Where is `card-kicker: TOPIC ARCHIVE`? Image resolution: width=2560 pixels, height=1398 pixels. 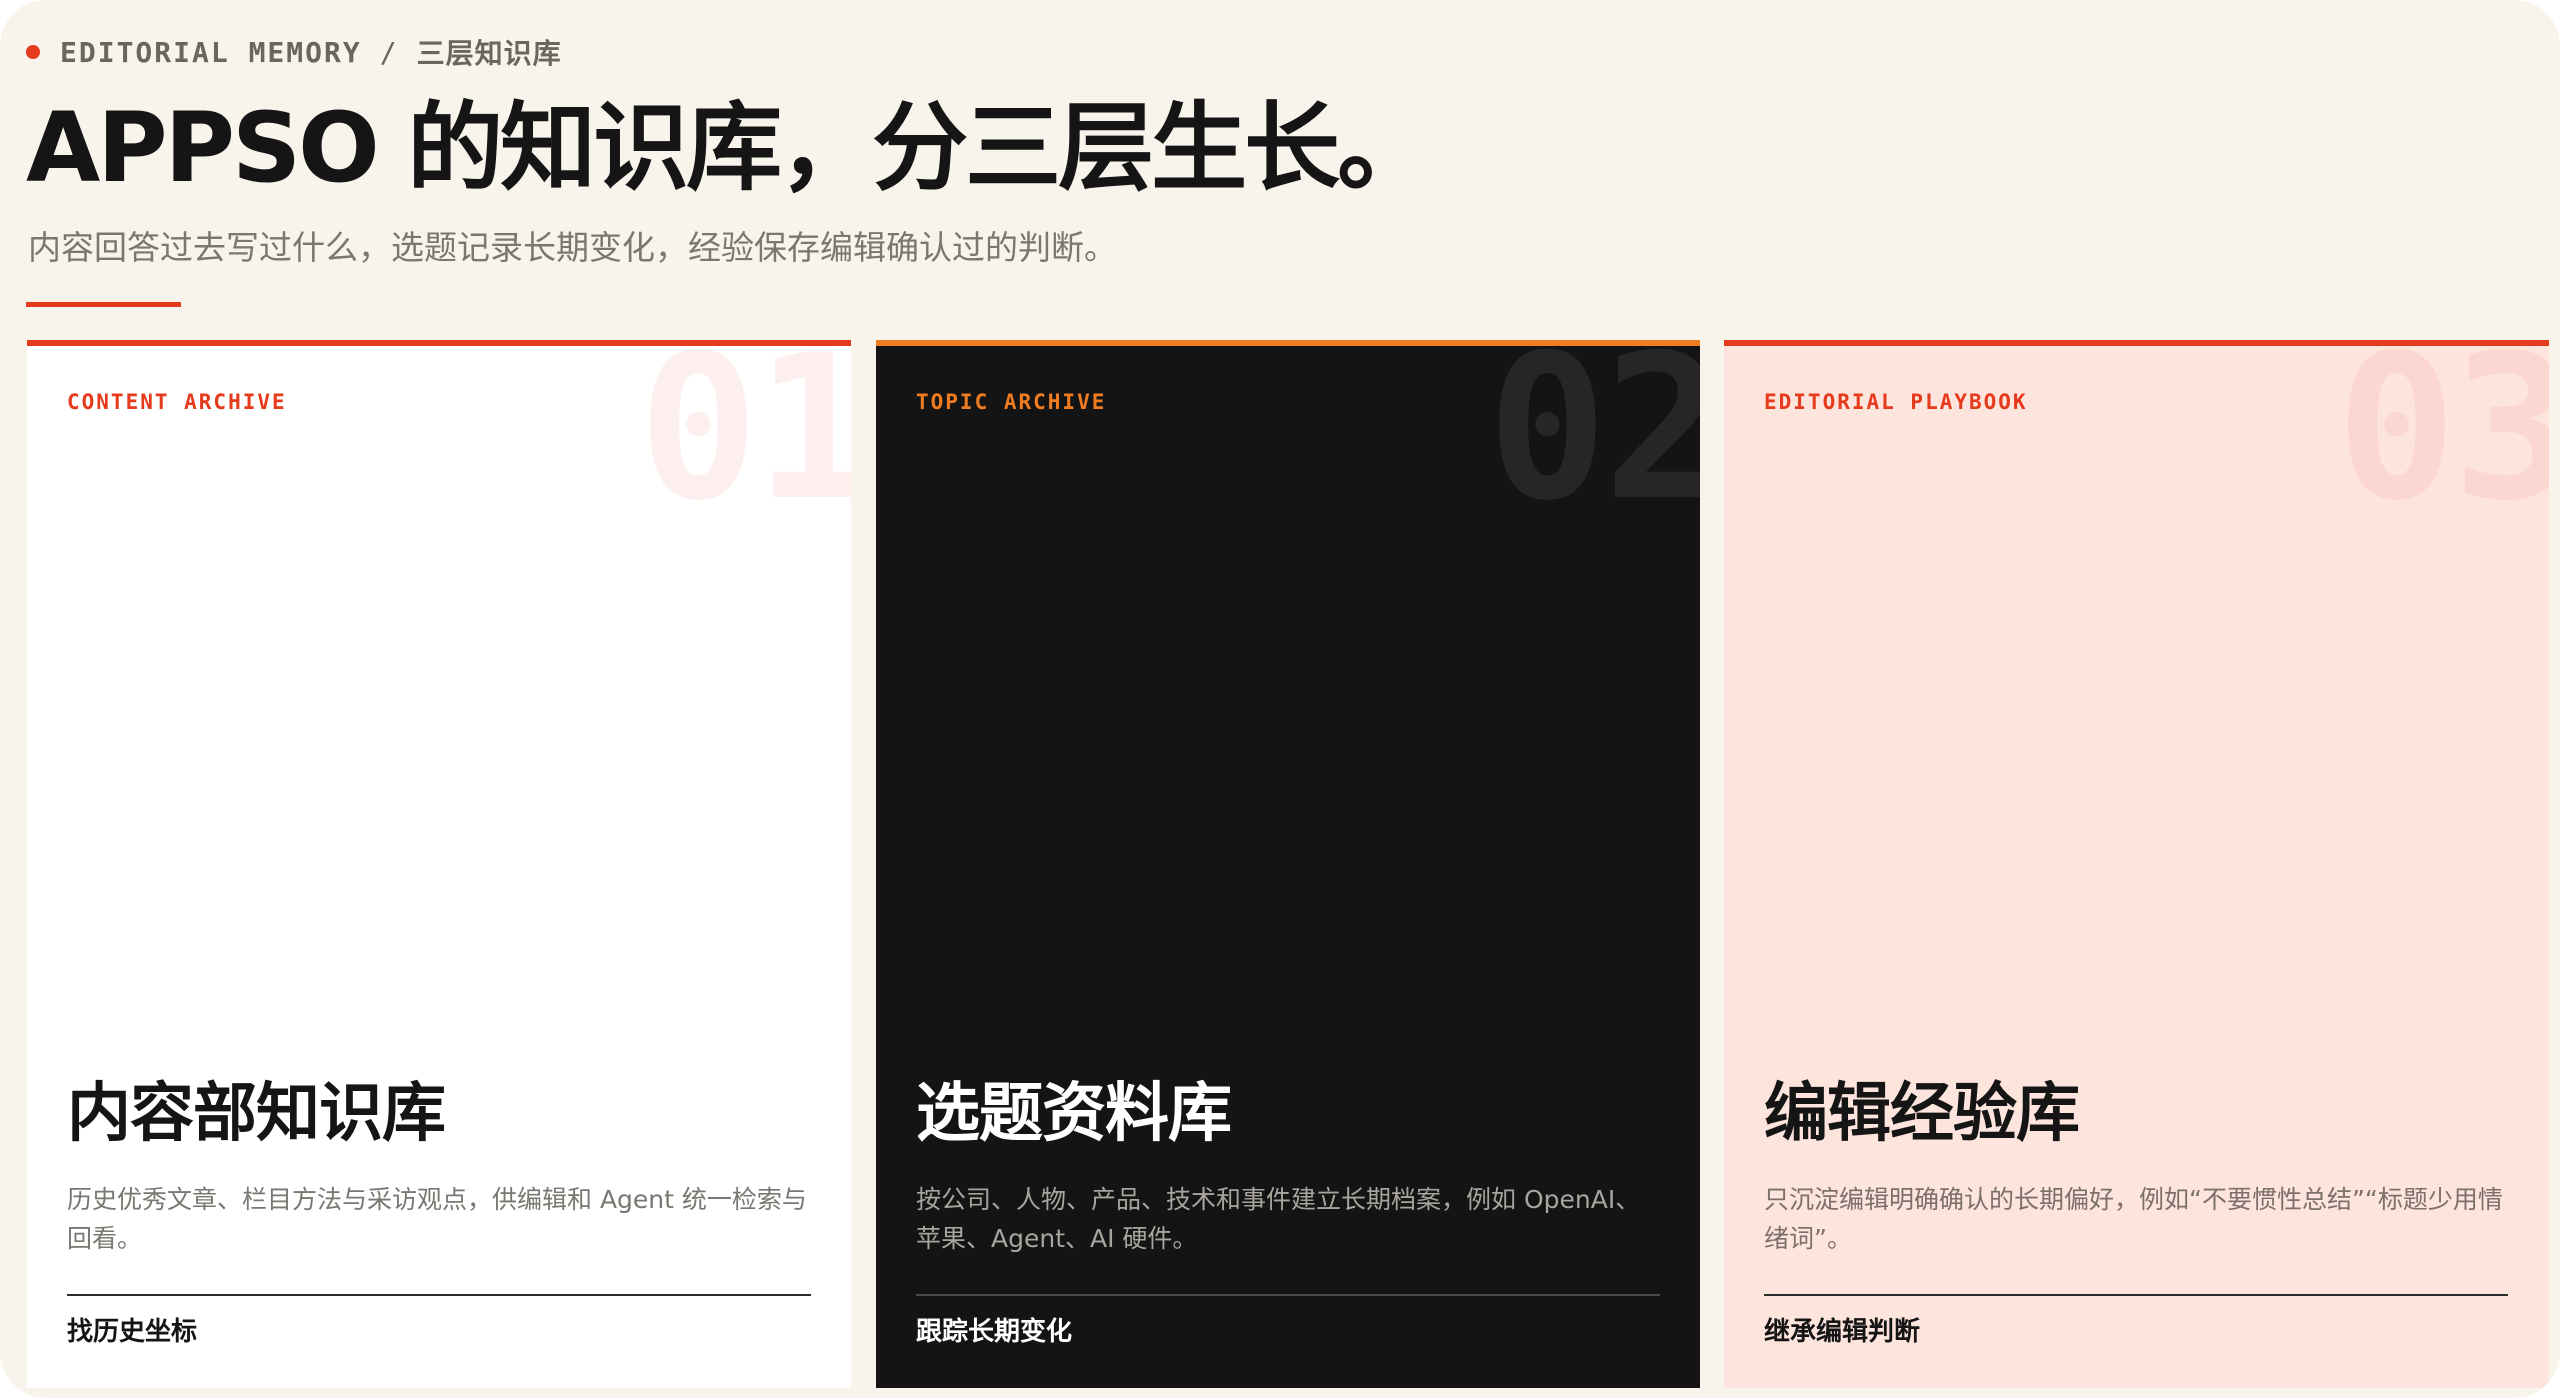 card-kicker: TOPIC ARCHIVE is located at coordinates (1011, 402).